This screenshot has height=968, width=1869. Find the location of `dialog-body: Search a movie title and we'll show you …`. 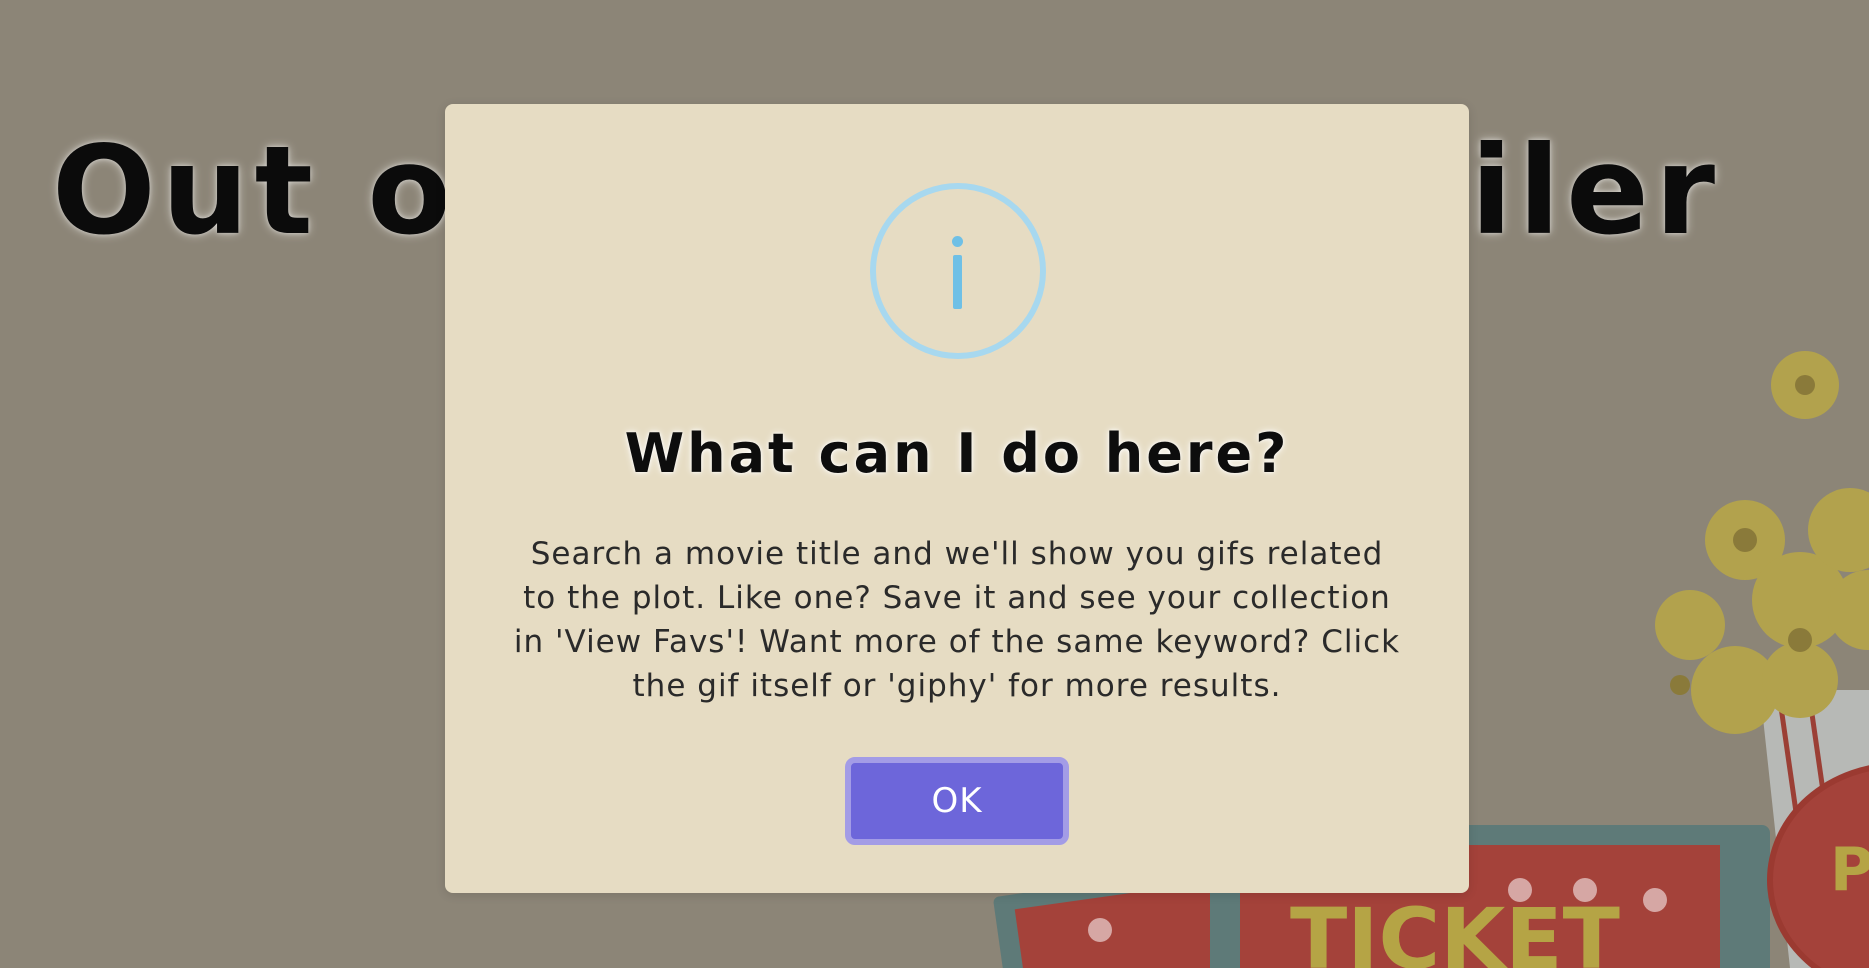

dialog-body: Search a movie title and we'll show you … is located at coordinates (957, 620).